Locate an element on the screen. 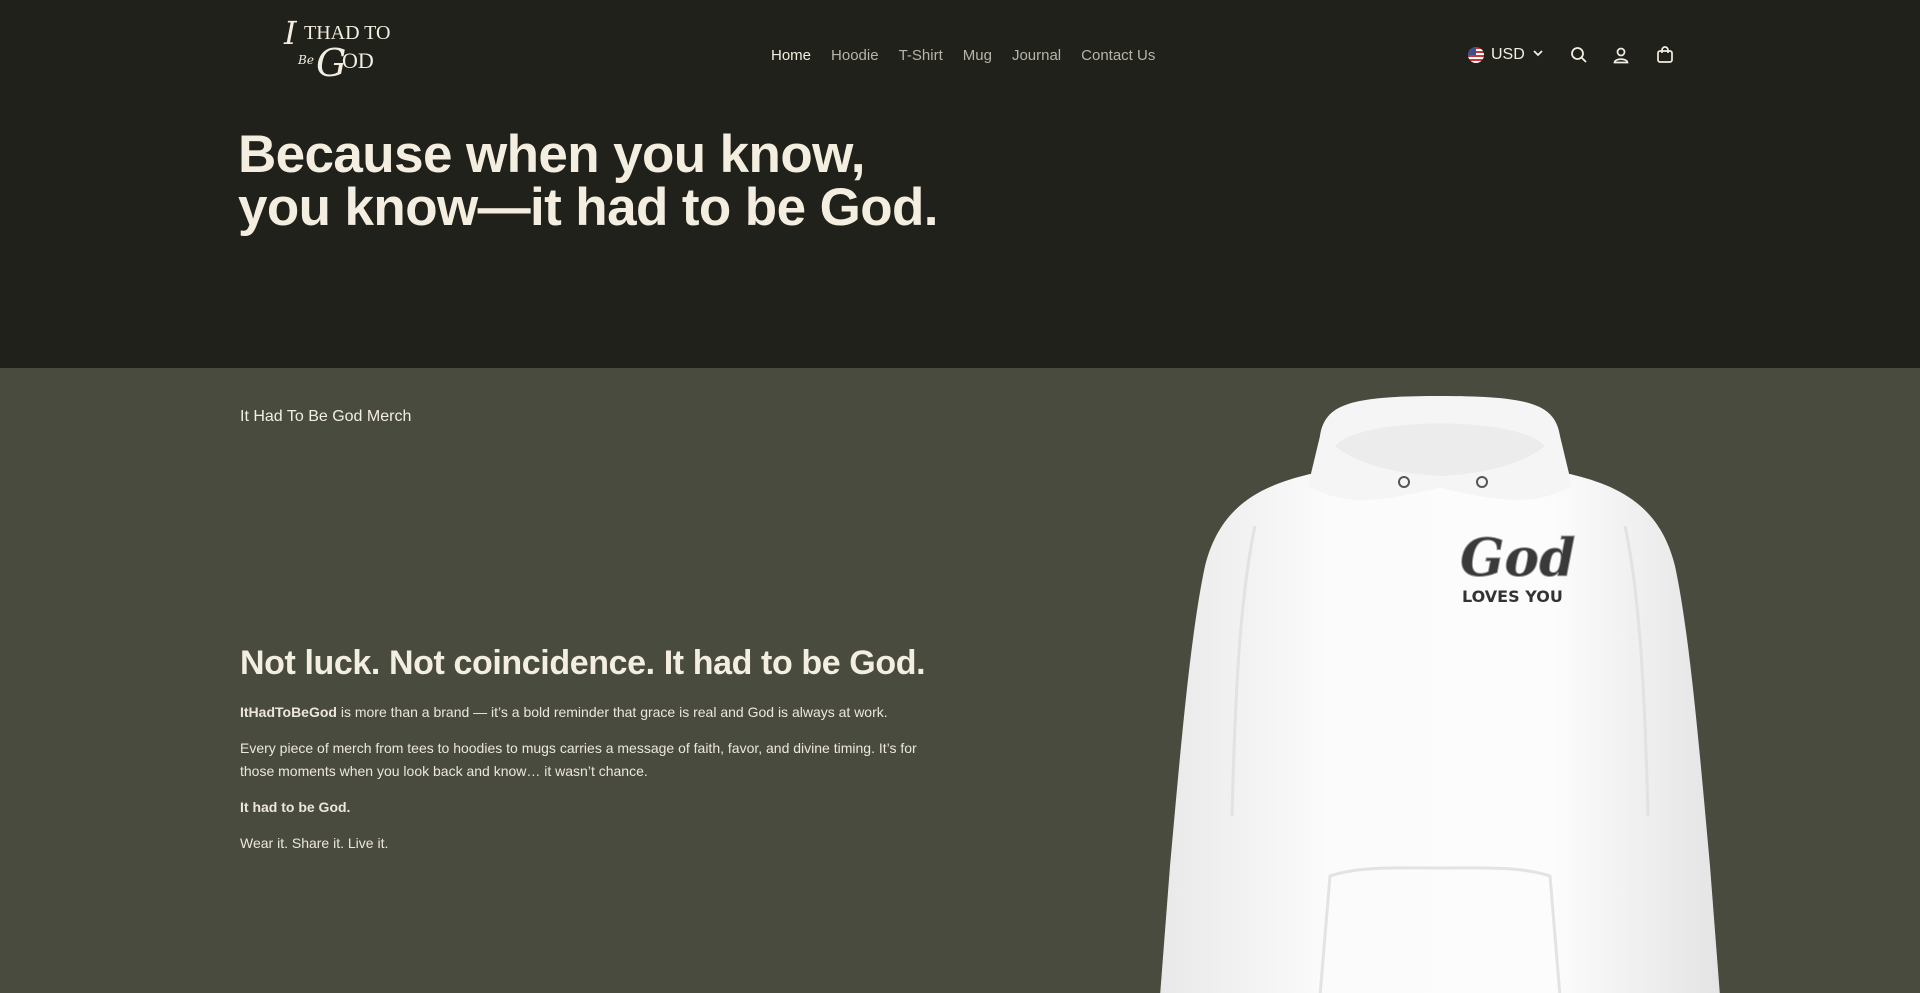 The height and width of the screenshot is (993, 1920). hero-title-line-1: Because when you know, is located at coordinates (551, 154).